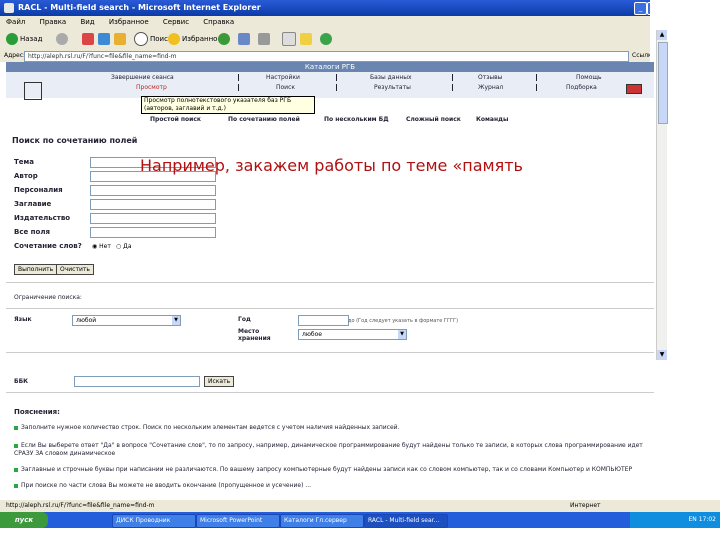 The height and width of the screenshot is (540, 720). I want to click on clear-button: Очистить, so click(75, 269).